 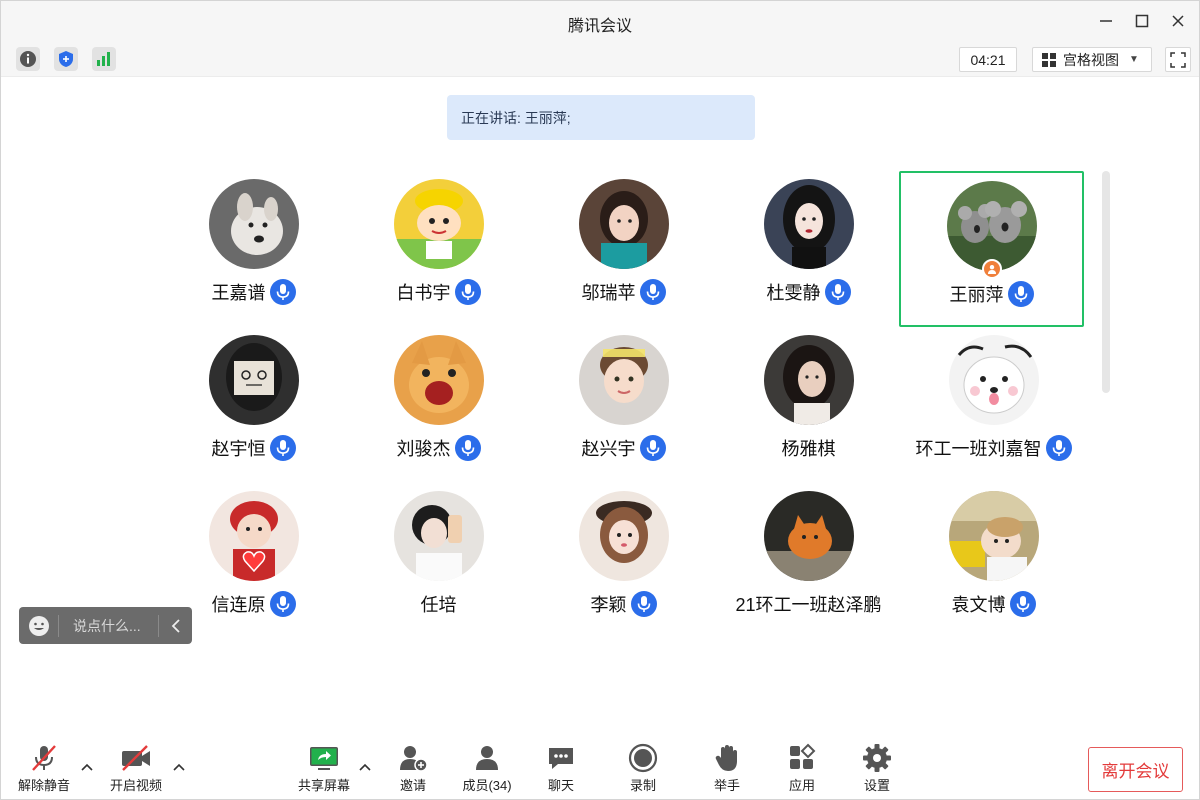 What do you see at coordinates (991, 294) in the screenshot?
I see `participant-namebar: 王丽萍` at bounding box center [991, 294].